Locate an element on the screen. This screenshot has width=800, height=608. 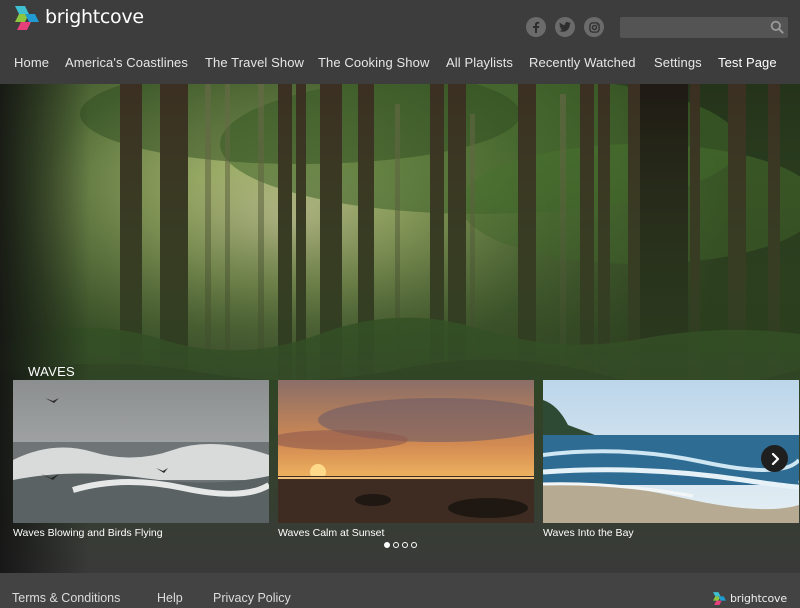
footer-brand-name: brightcove is located at coordinates (758, 598).